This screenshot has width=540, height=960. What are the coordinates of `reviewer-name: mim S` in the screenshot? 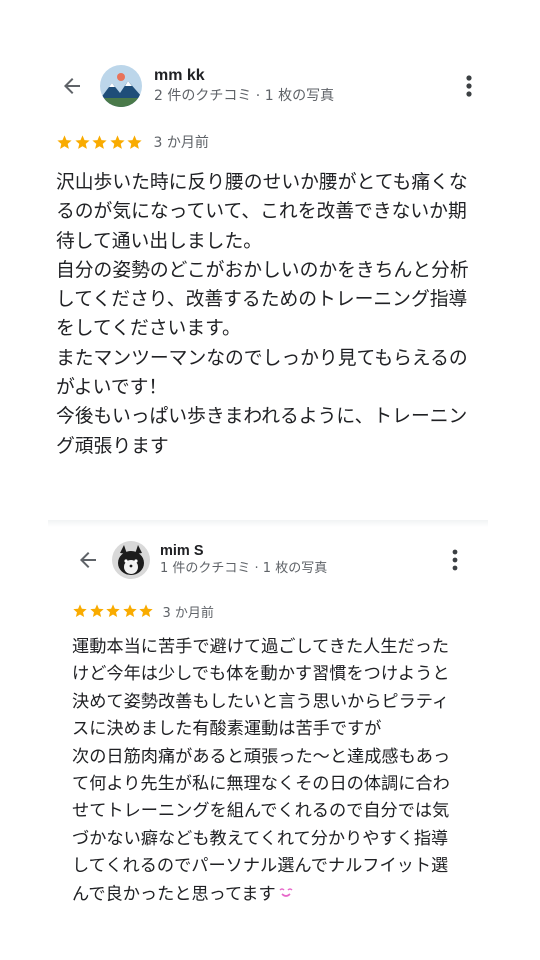 It's located at (243, 551).